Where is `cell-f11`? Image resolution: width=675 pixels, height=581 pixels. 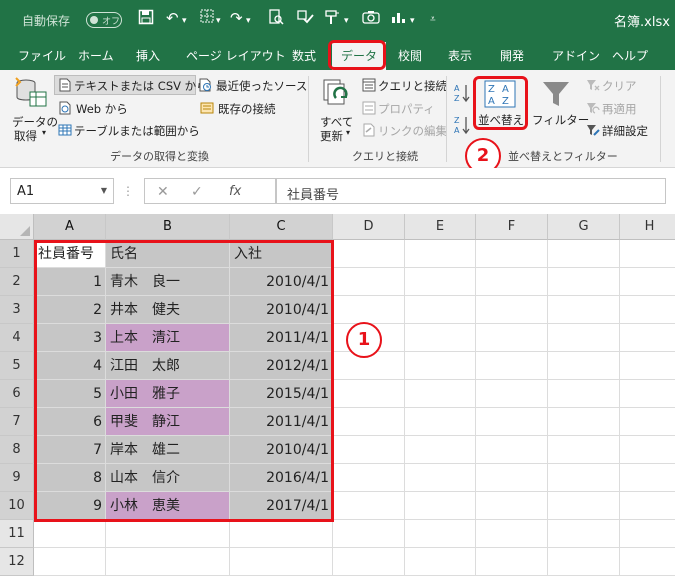 cell-f11 is located at coordinates (512, 534).